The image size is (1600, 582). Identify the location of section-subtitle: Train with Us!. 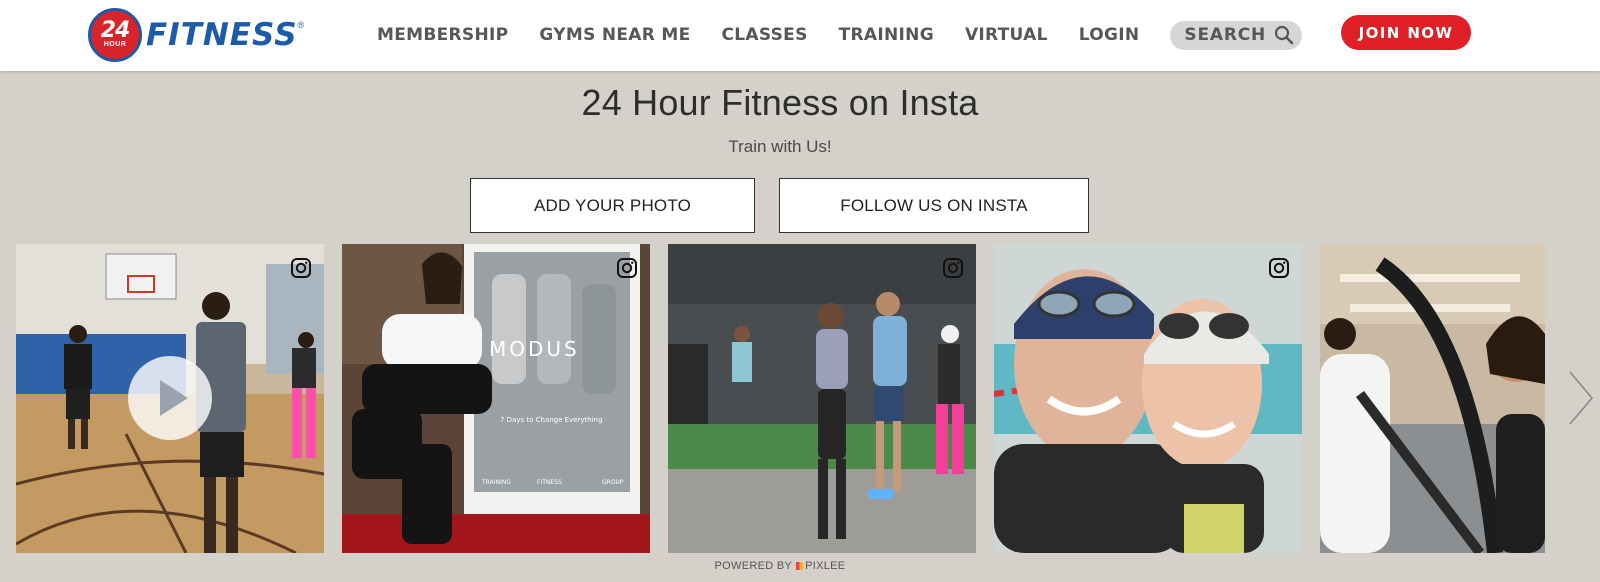
(780, 146).